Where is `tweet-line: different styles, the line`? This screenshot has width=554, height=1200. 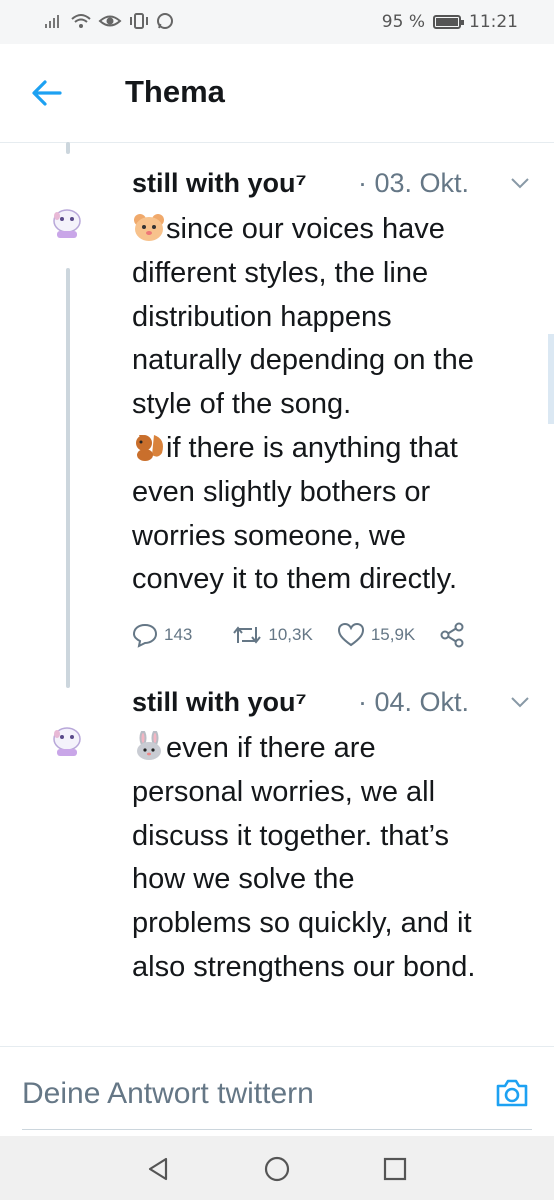 tweet-line: different styles, the line is located at coordinates (280, 272).